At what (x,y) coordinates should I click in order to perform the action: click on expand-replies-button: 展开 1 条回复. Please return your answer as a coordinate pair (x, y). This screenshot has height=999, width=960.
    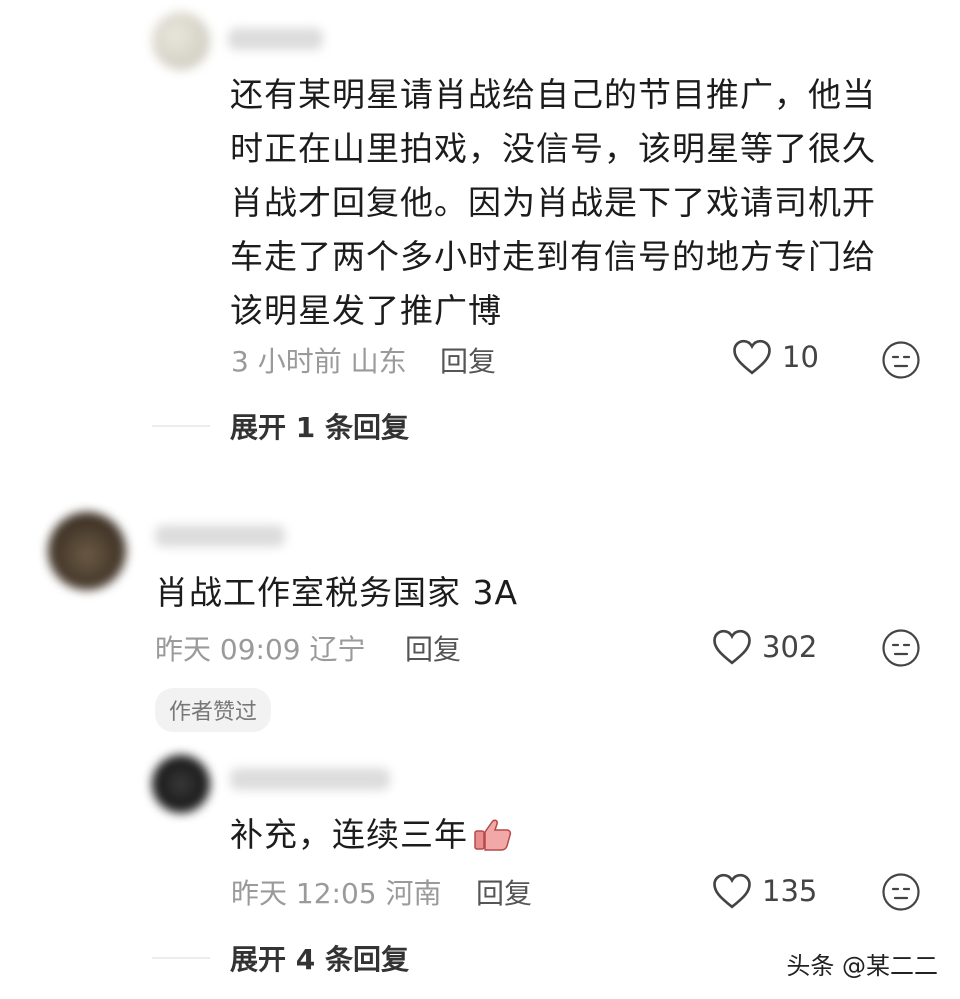
    Looking at the image, I should click on (280, 426).